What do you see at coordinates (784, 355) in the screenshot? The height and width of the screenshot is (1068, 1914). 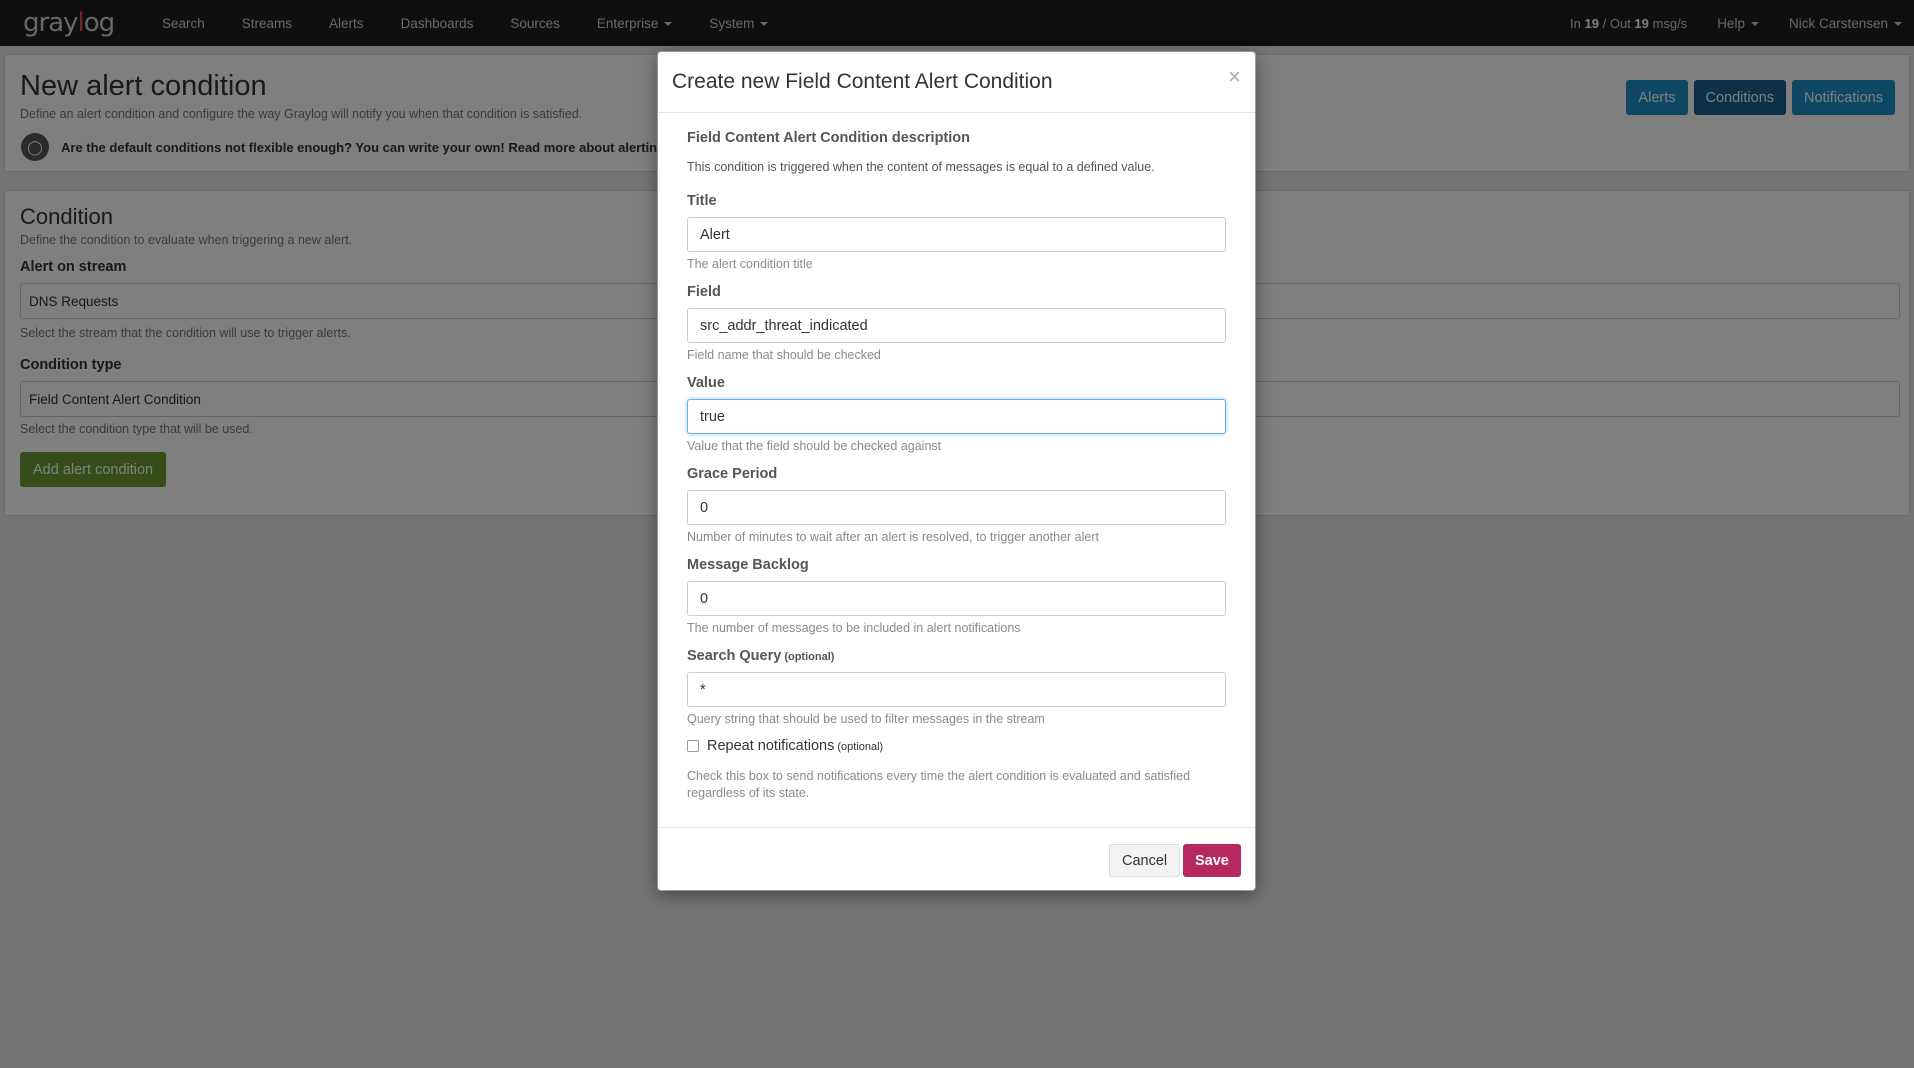 I see `field-help: Field name that should be checked` at bounding box center [784, 355].